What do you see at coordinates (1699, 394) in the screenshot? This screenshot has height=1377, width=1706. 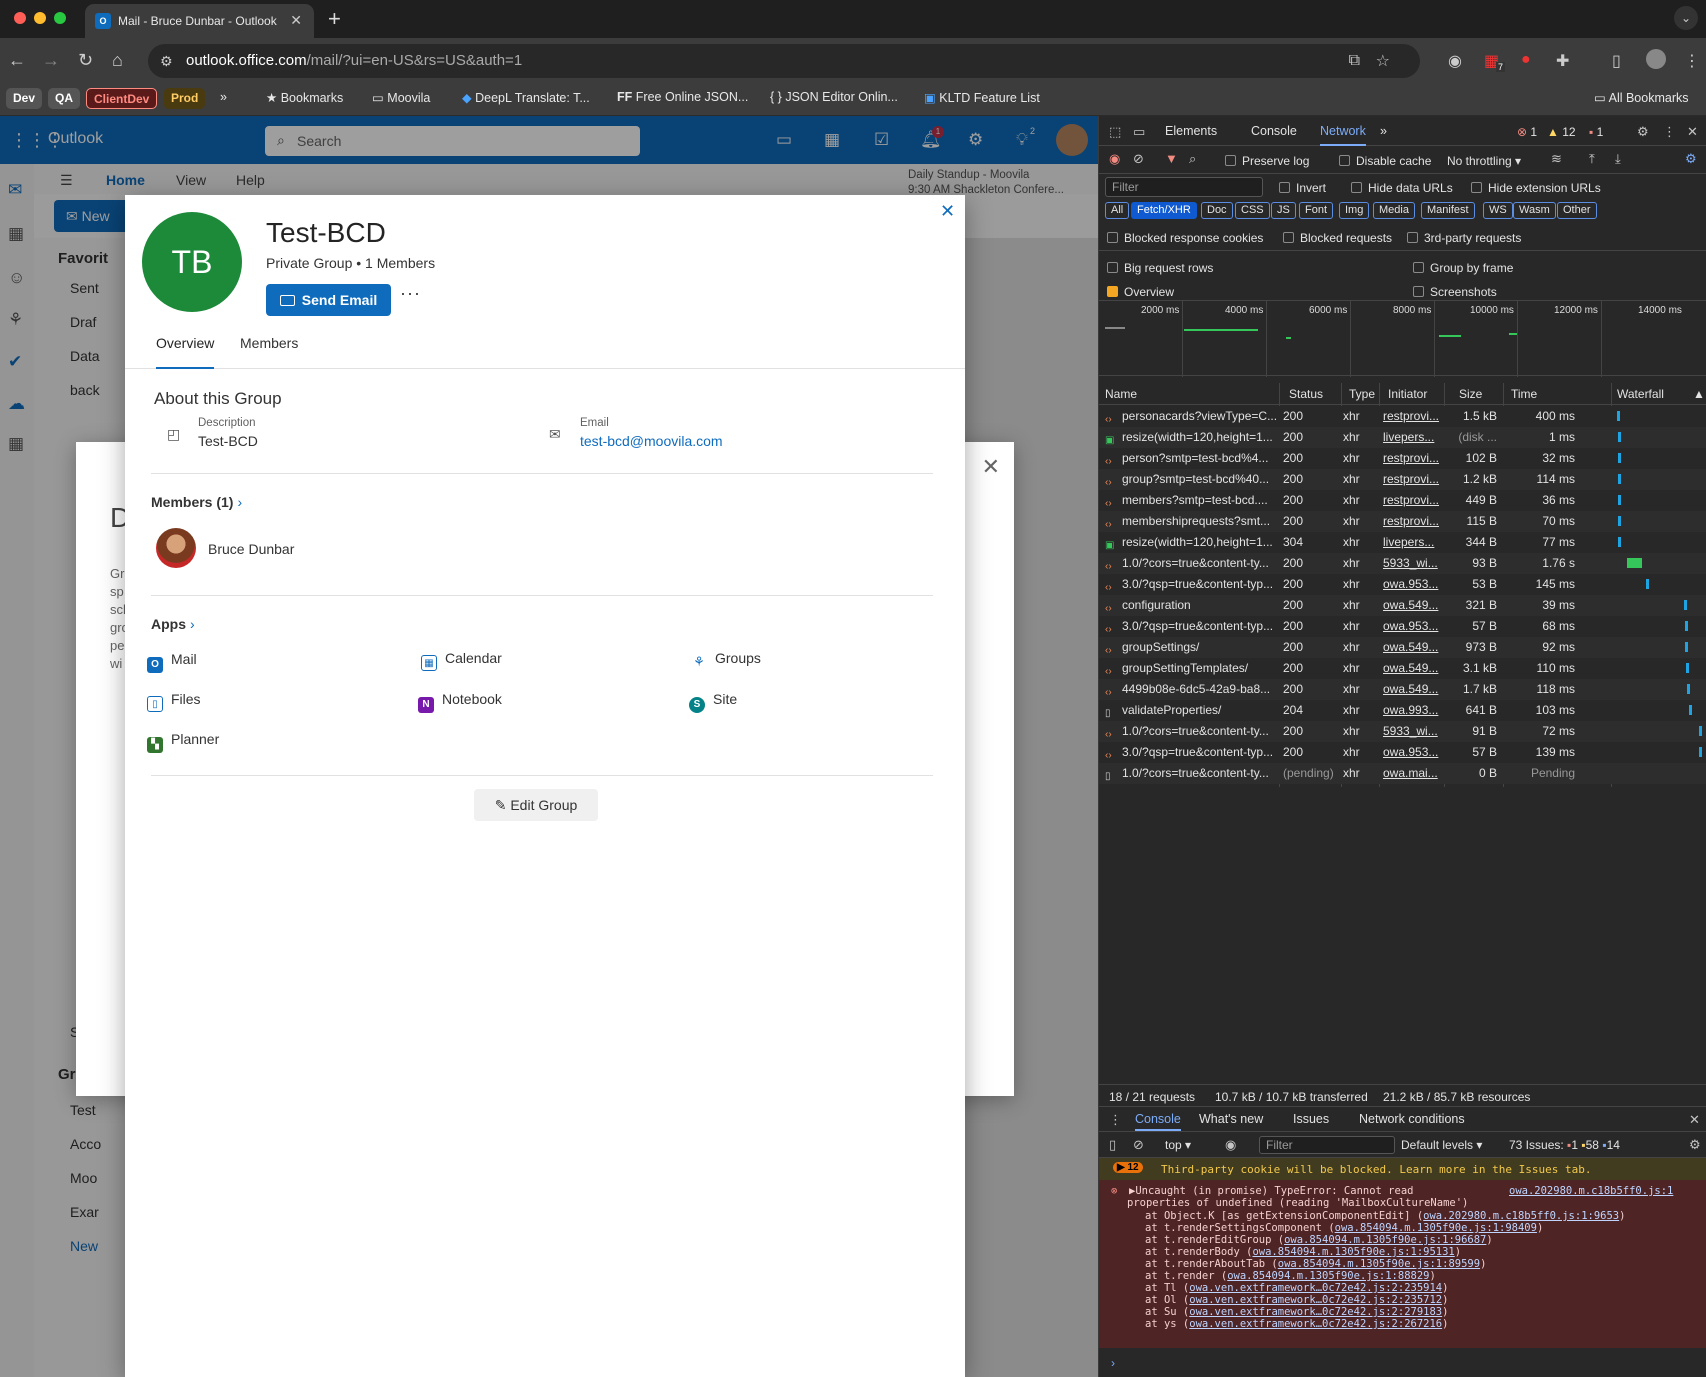 I see `sort-up-icon: ▲` at bounding box center [1699, 394].